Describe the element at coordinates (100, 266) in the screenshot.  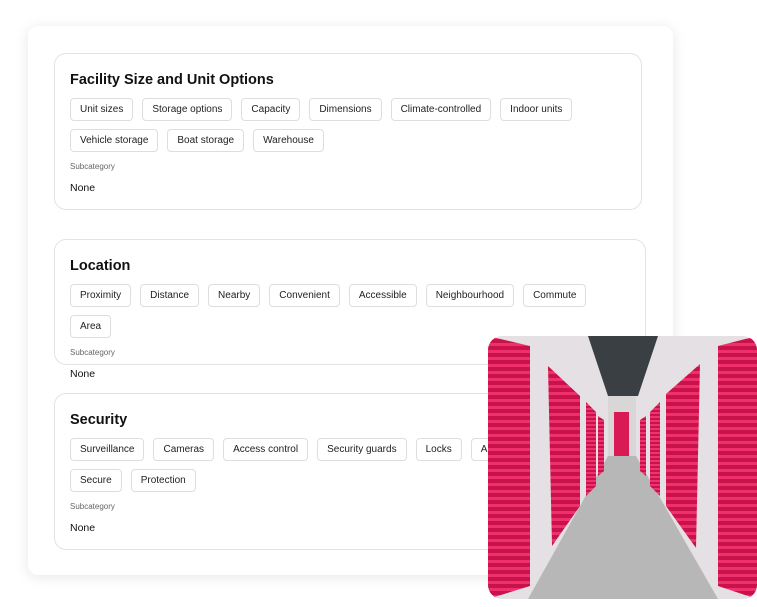
I see `section-title: Location` at that location.